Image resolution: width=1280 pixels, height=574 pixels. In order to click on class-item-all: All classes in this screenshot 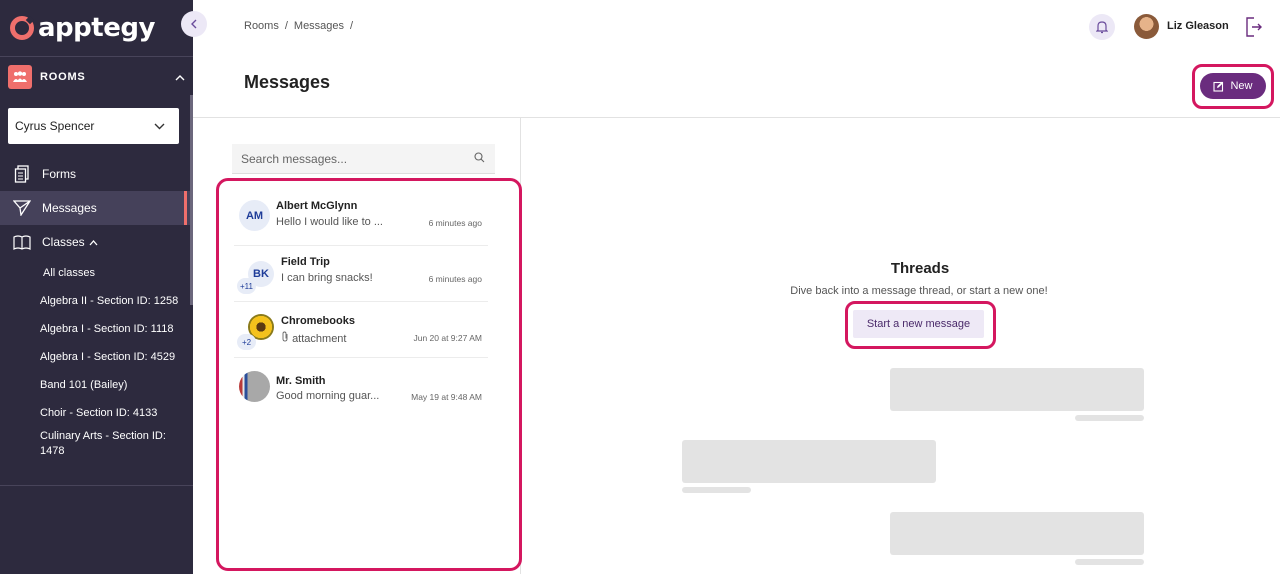, I will do `click(96, 273)`.